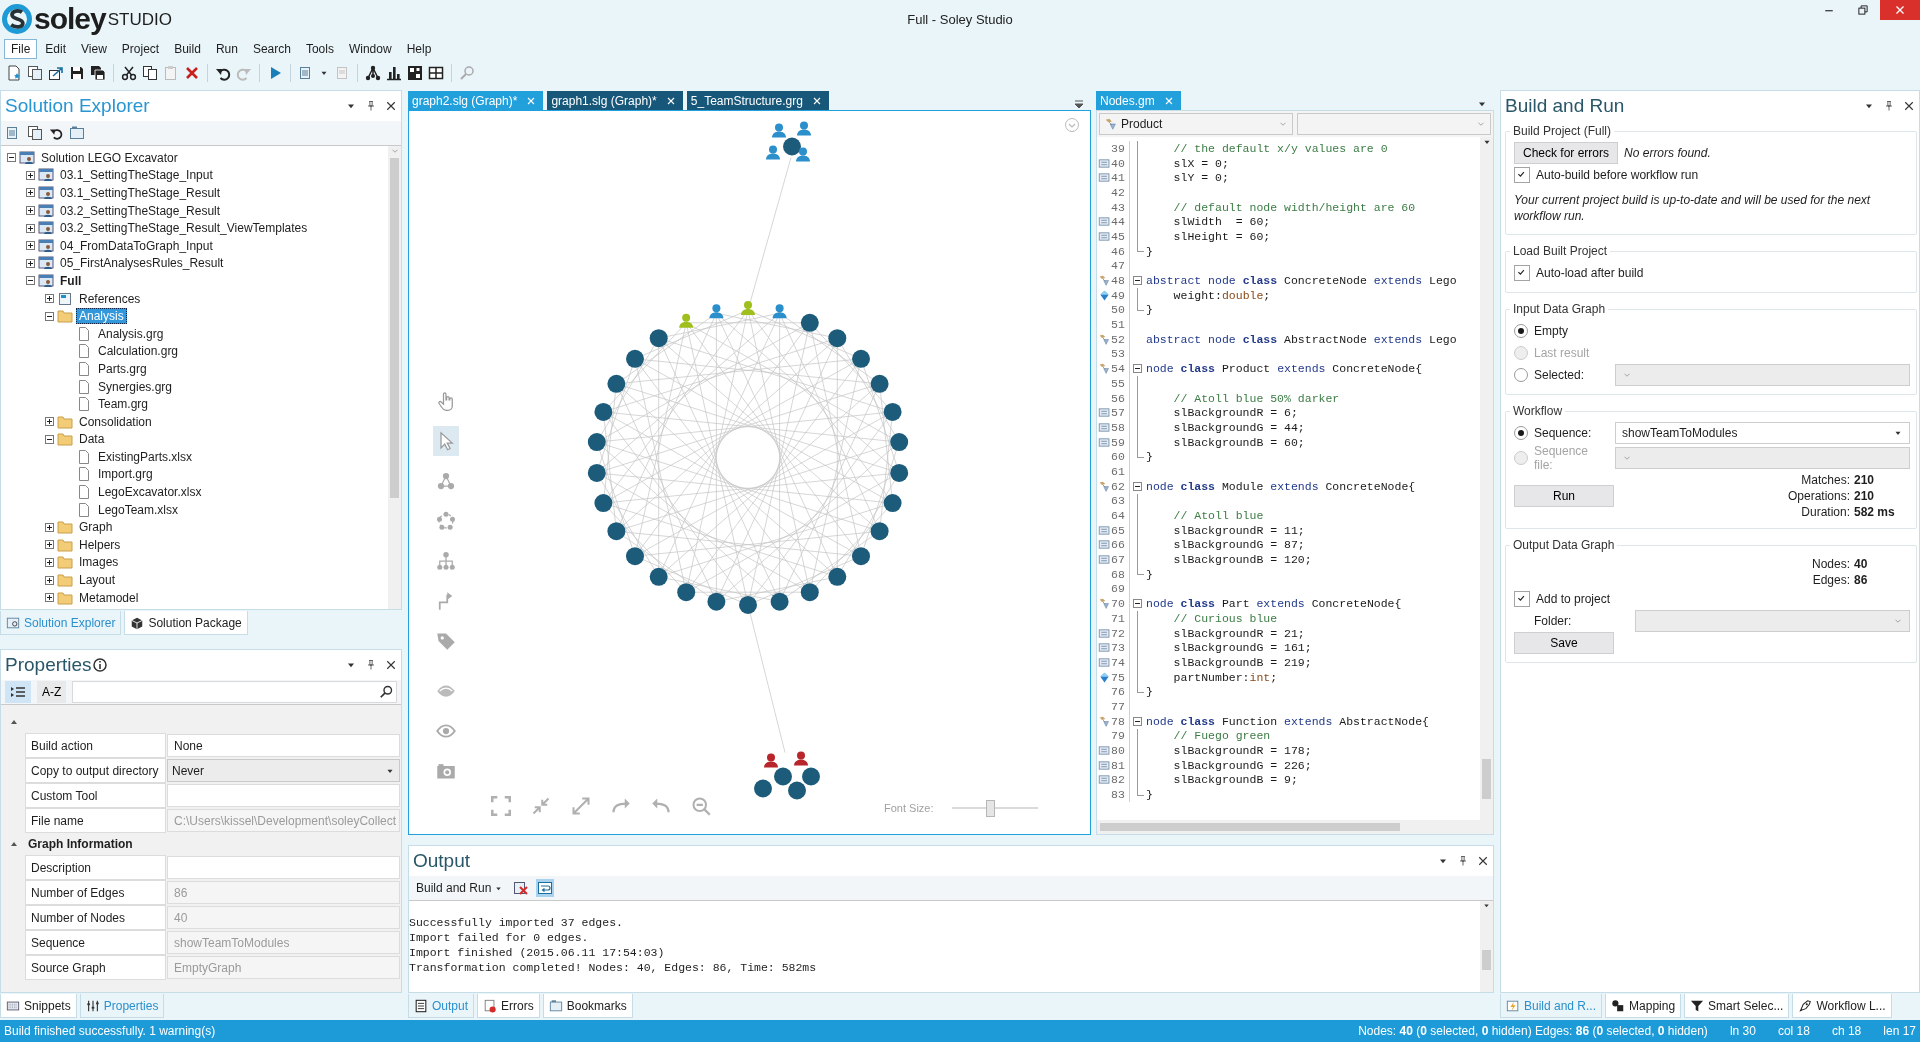 The image size is (1920, 1042). Describe the element at coordinates (136, 245) in the screenshot. I see `tree-item: 04_FromDataToGraph_Input` at that location.